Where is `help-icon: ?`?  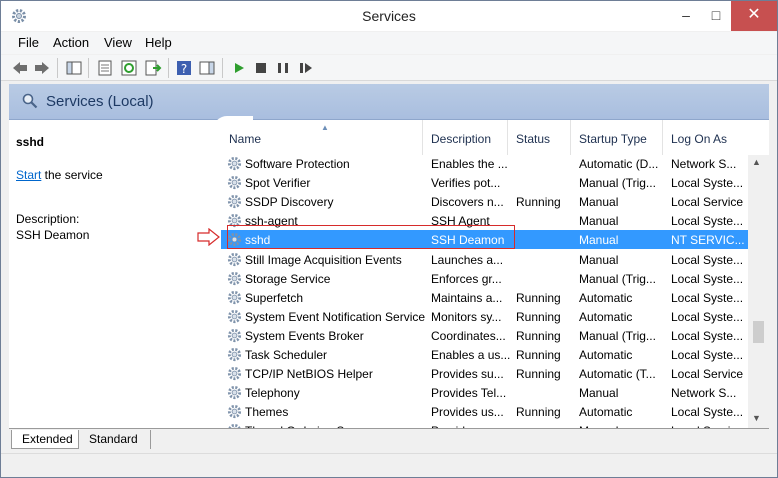 help-icon: ? is located at coordinates (184, 68).